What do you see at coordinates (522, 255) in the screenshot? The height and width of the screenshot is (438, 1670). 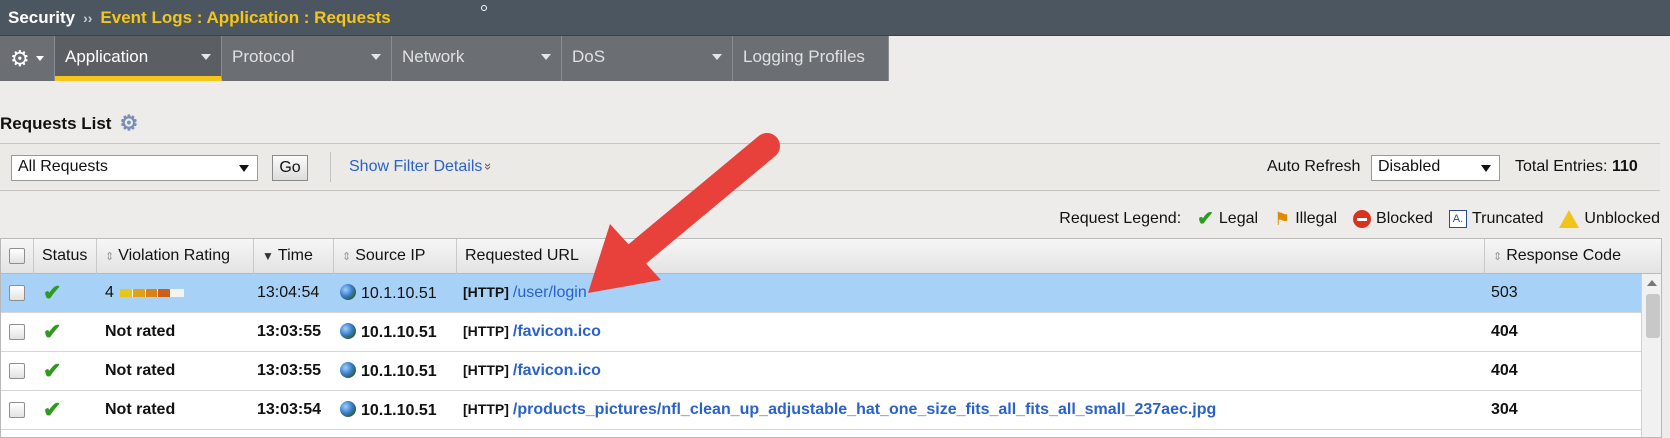 I see `column-requested-url-label: Requested URL` at bounding box center [522, 255].